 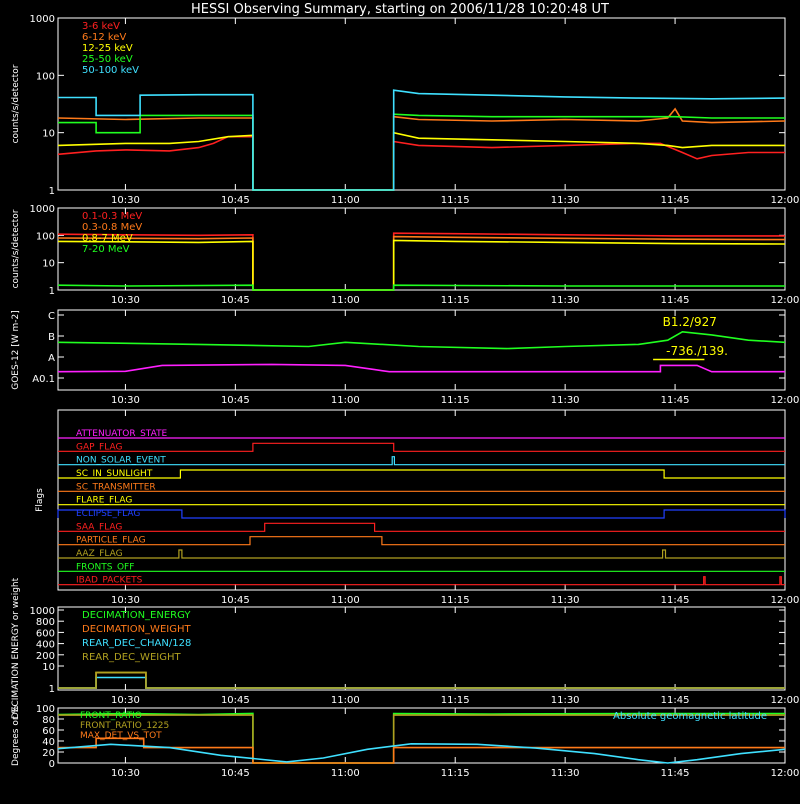 I want to click on y-tick-label: 0, so click(x=52, y=764).